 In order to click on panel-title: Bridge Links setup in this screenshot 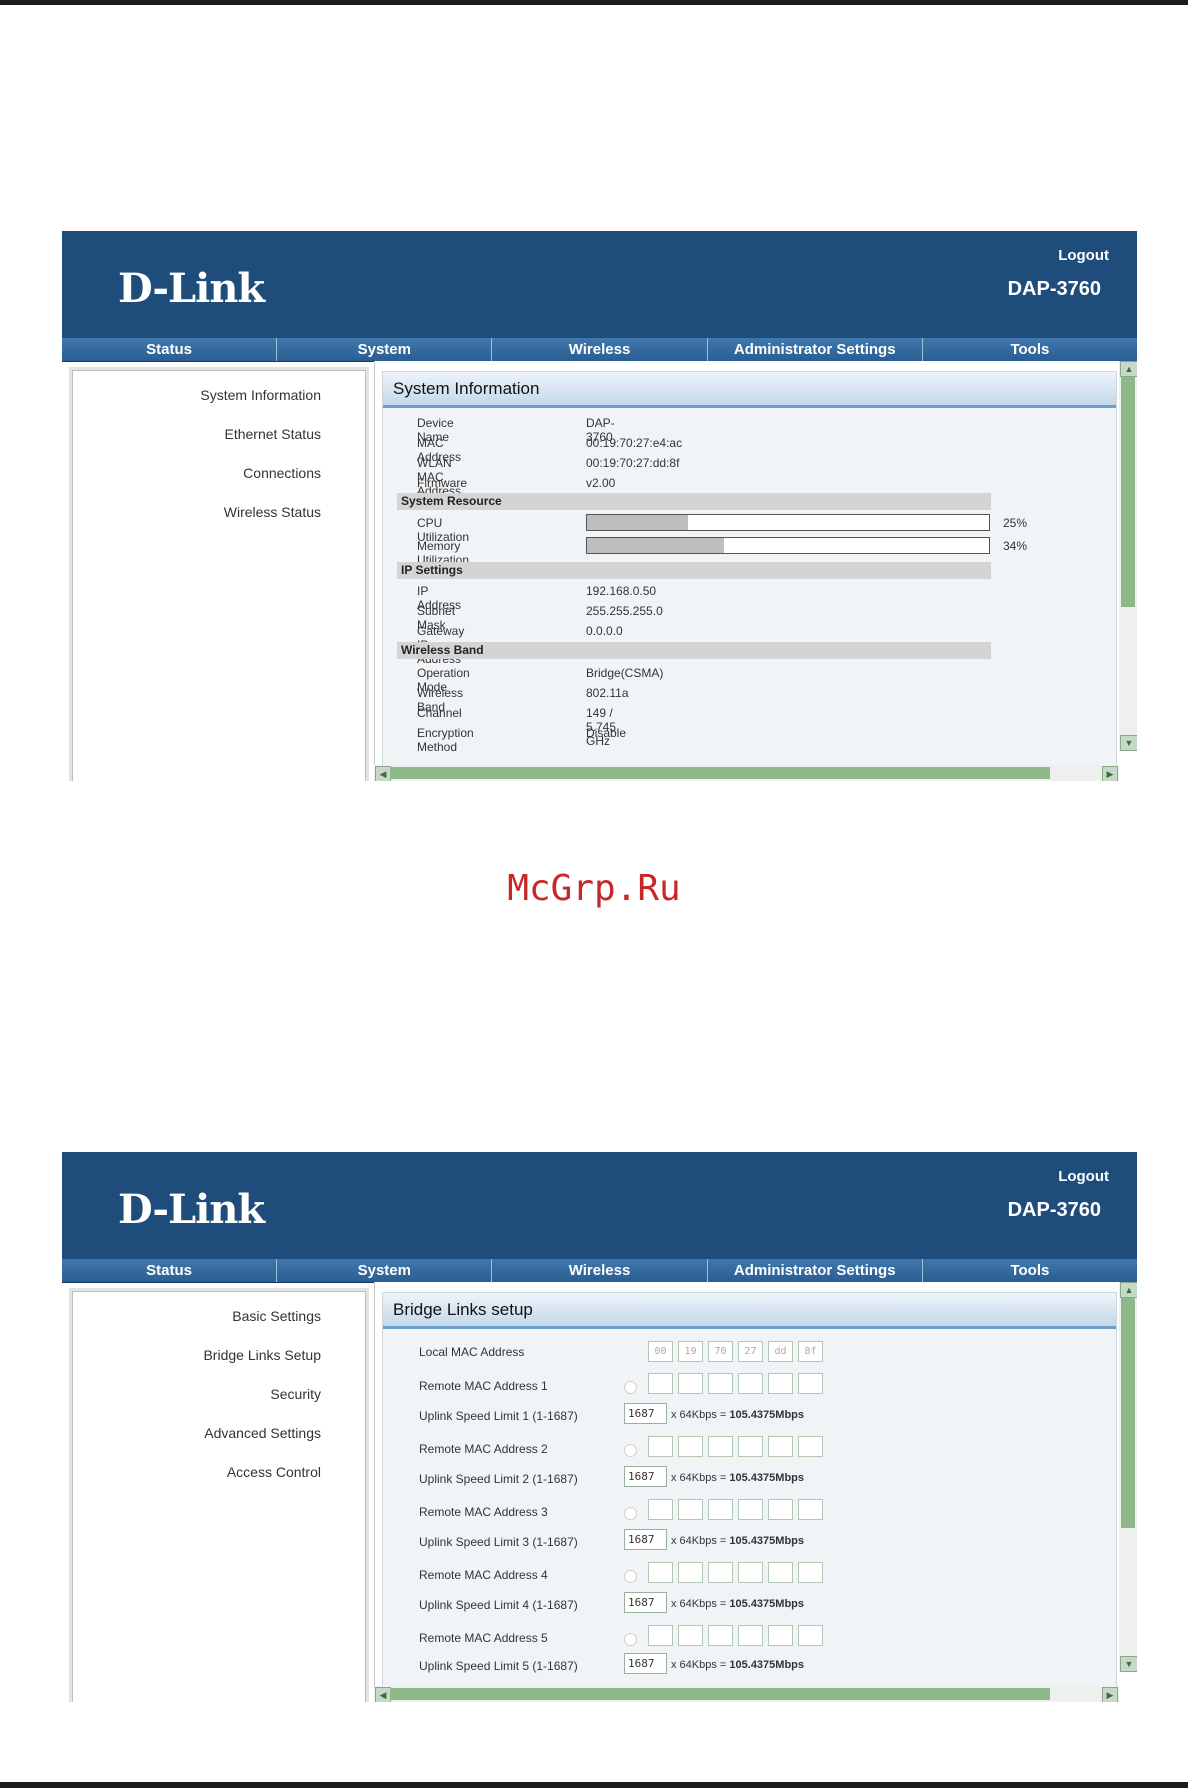, I will do `click(749, 1311)`.